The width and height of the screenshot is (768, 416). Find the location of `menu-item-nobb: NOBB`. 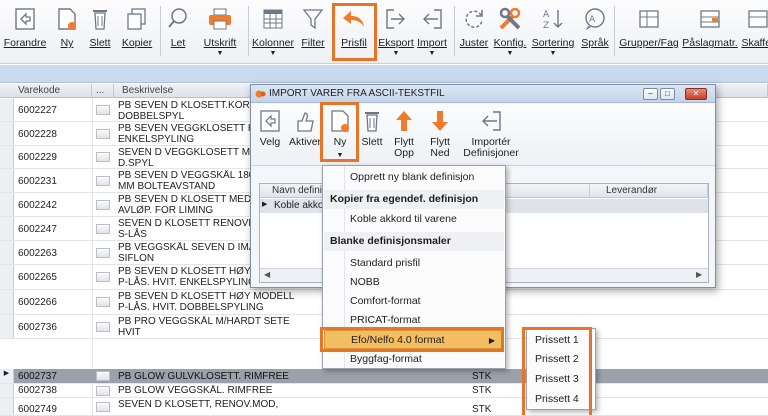

menu-item-nobb: NOBB is located at coordinates (414, 282).